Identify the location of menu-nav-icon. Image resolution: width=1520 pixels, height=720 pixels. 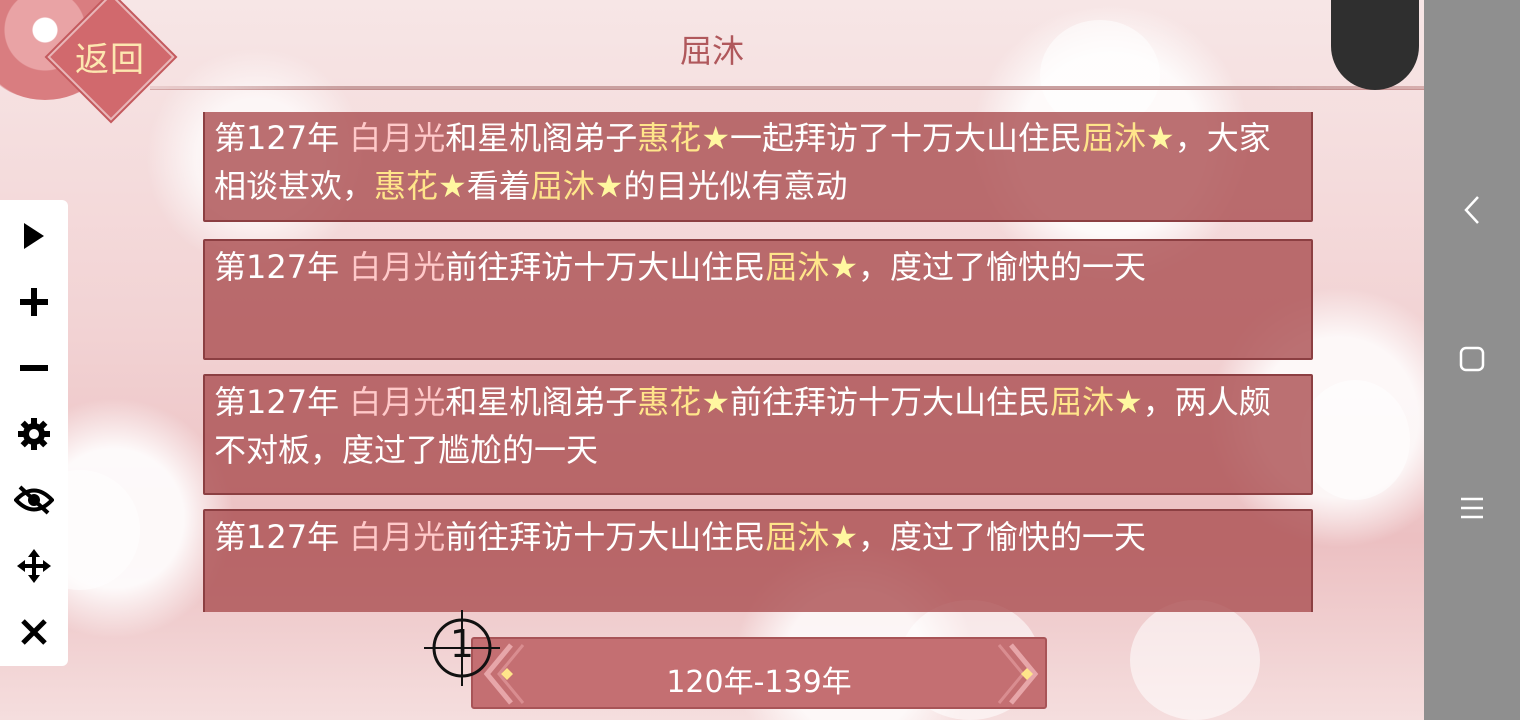
(1472, 508).